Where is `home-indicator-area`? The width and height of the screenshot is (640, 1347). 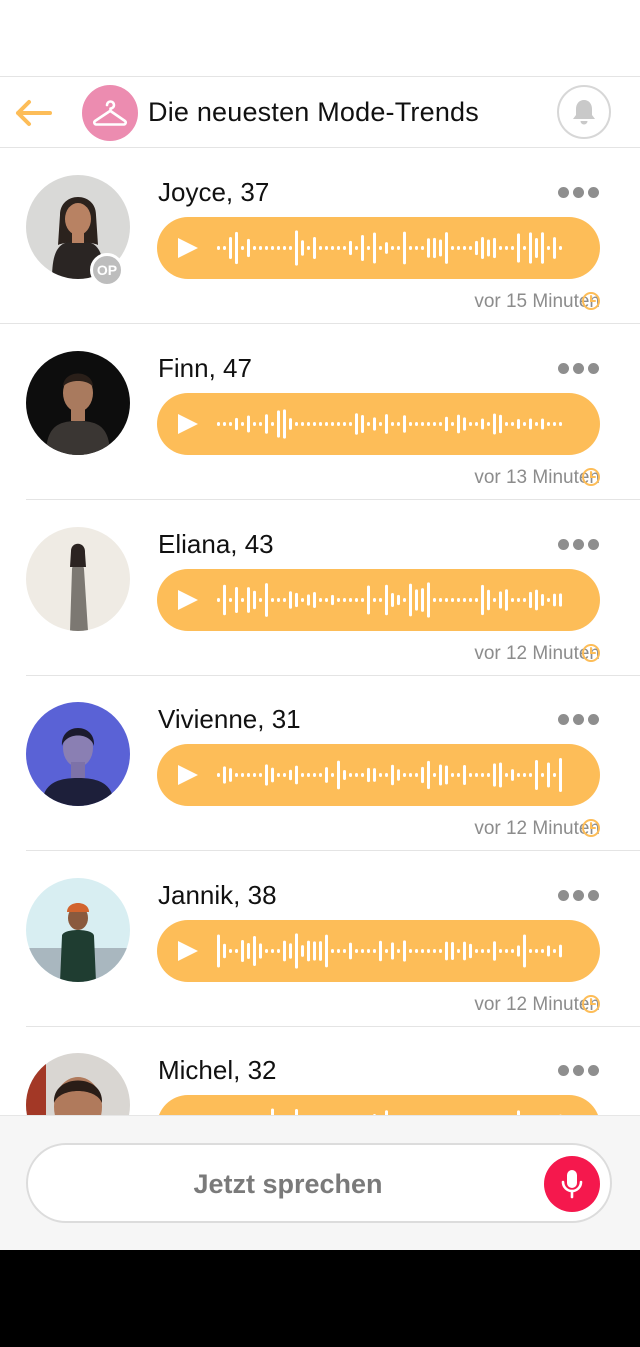
home-indicator-area is located at coordinates (320, 1298).